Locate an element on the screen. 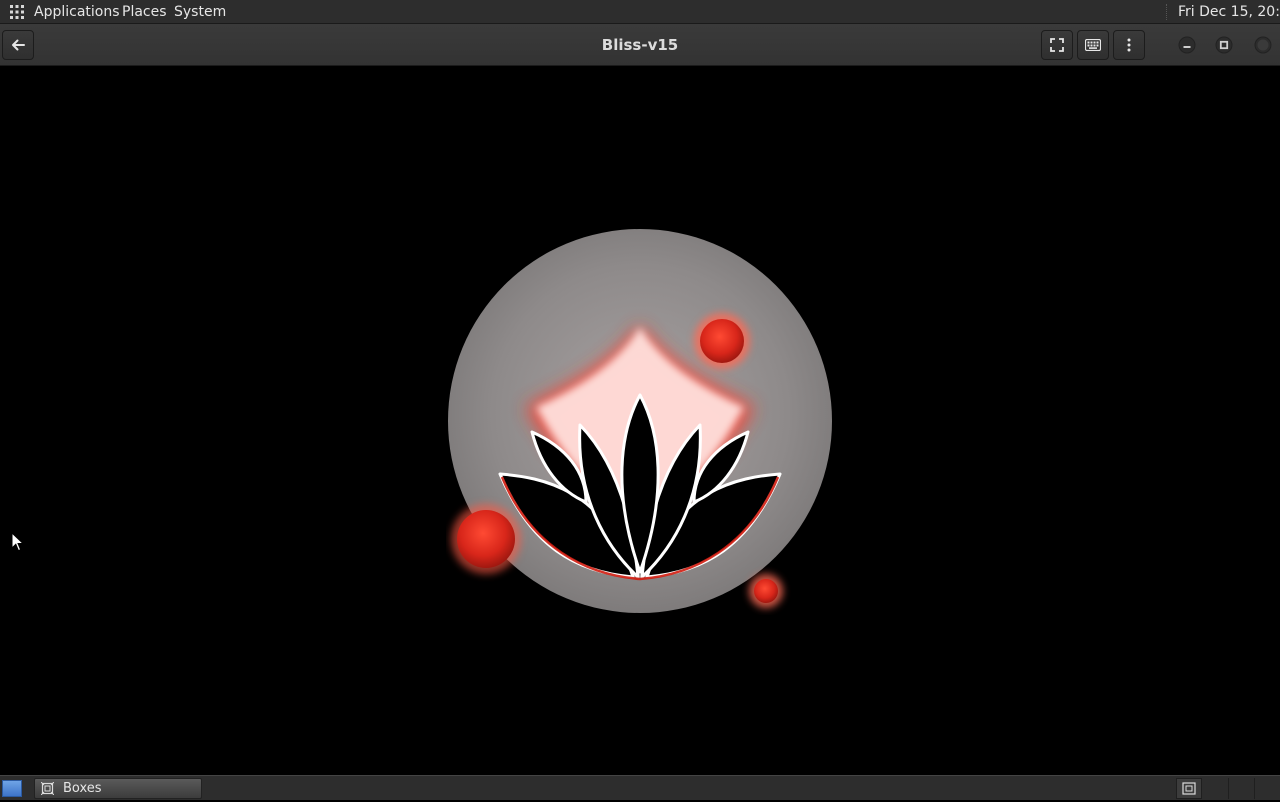 This screenshot has height=802, width=1280. back-button is located at coordinates (18, 45).